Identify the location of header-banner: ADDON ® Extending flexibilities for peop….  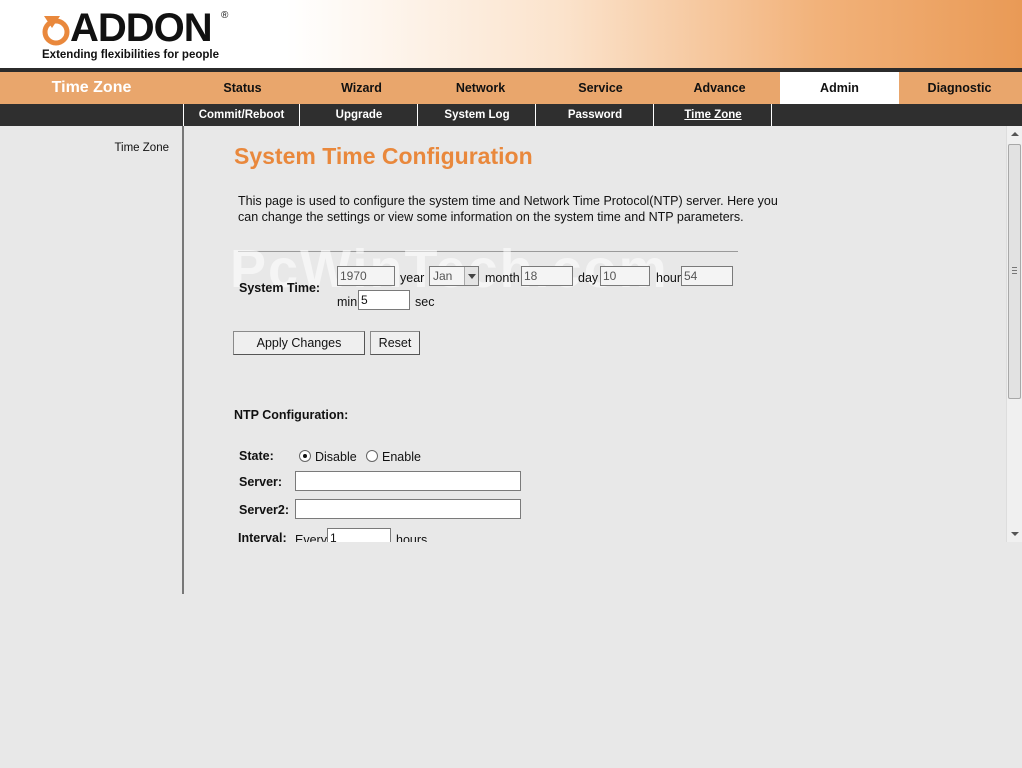
(511, 34).